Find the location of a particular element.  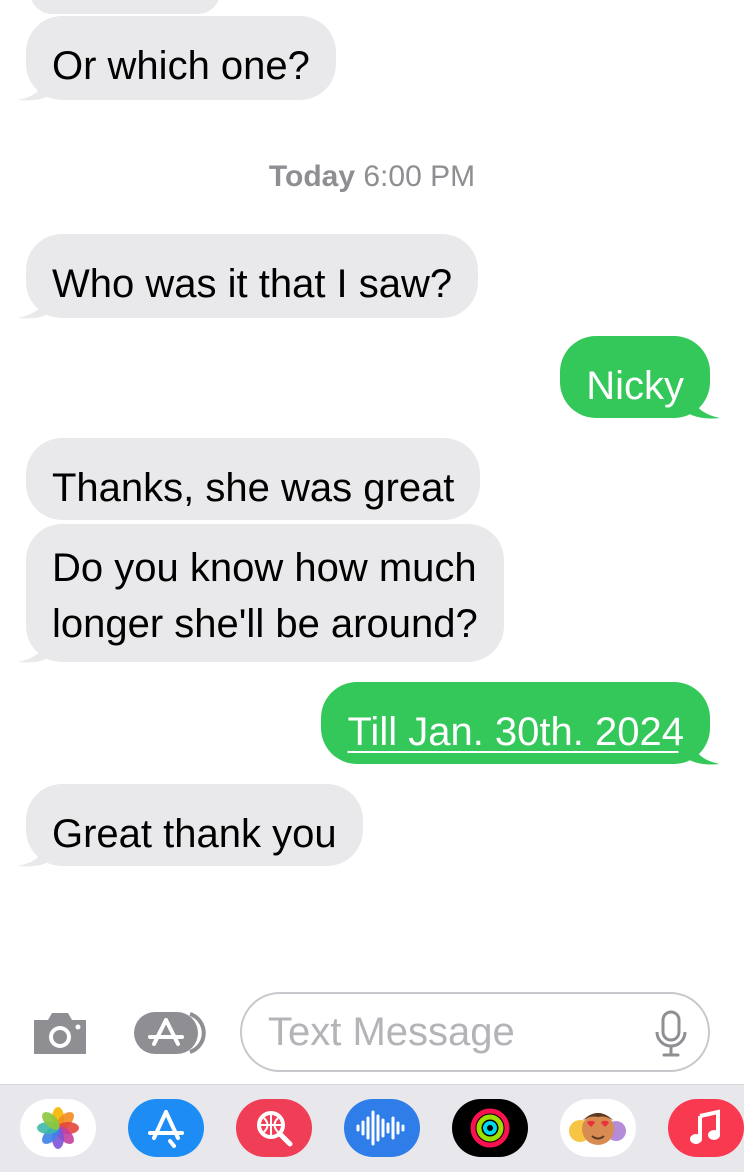

photos-app-button is located at coordinates (58, 1128).